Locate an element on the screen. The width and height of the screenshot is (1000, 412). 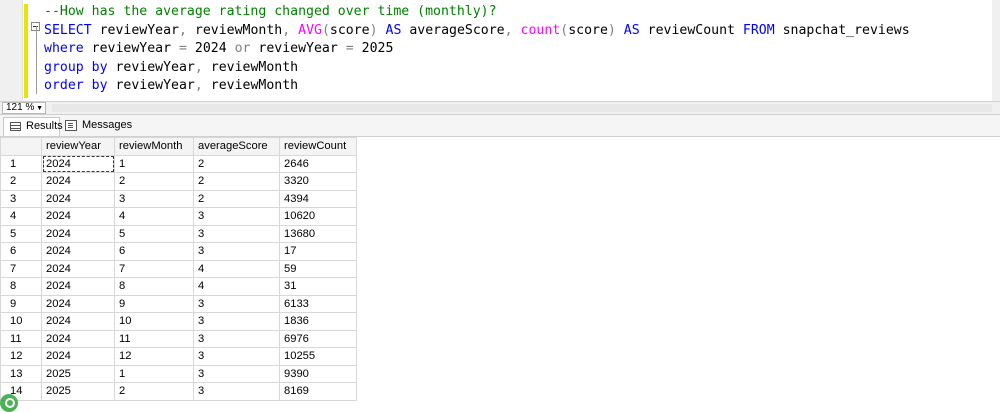
table-row: 3 2024 3 2 4394 is located at coordinates (178, 198).